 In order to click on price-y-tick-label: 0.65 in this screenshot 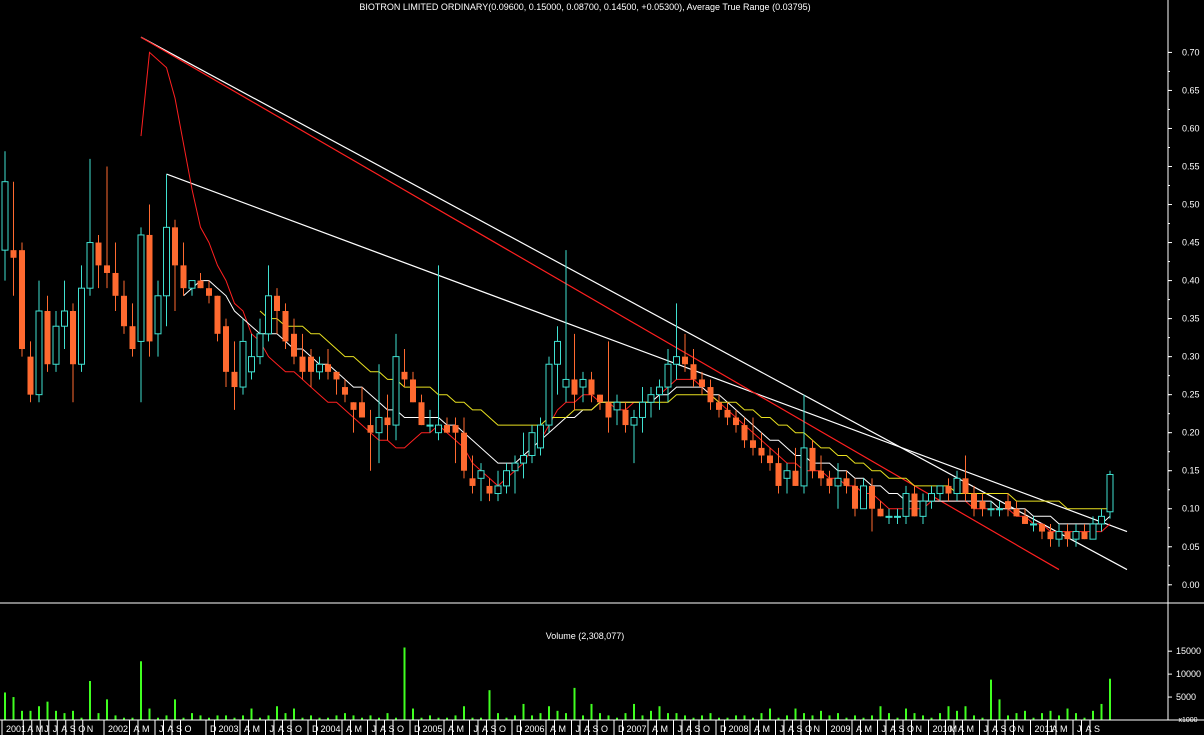, I will do `click(1191, 90)`.